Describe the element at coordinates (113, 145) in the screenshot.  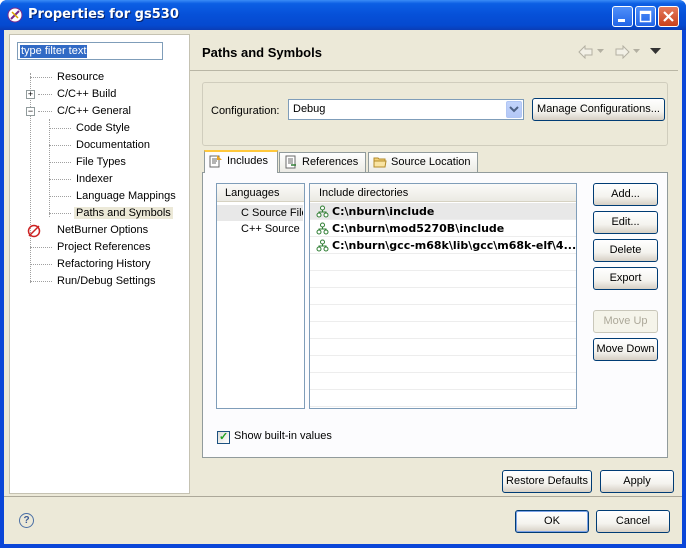
I see `tree-item-documentation: Documentation` at that location.